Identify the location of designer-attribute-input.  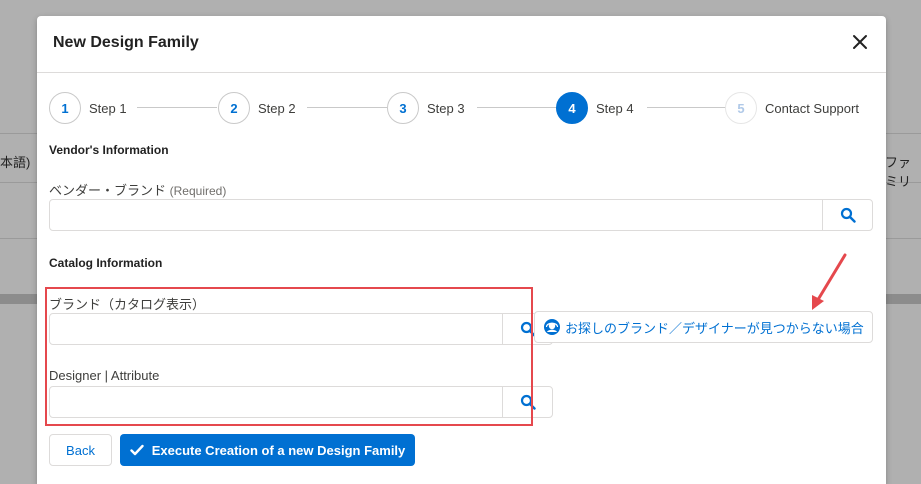
(276, 402).